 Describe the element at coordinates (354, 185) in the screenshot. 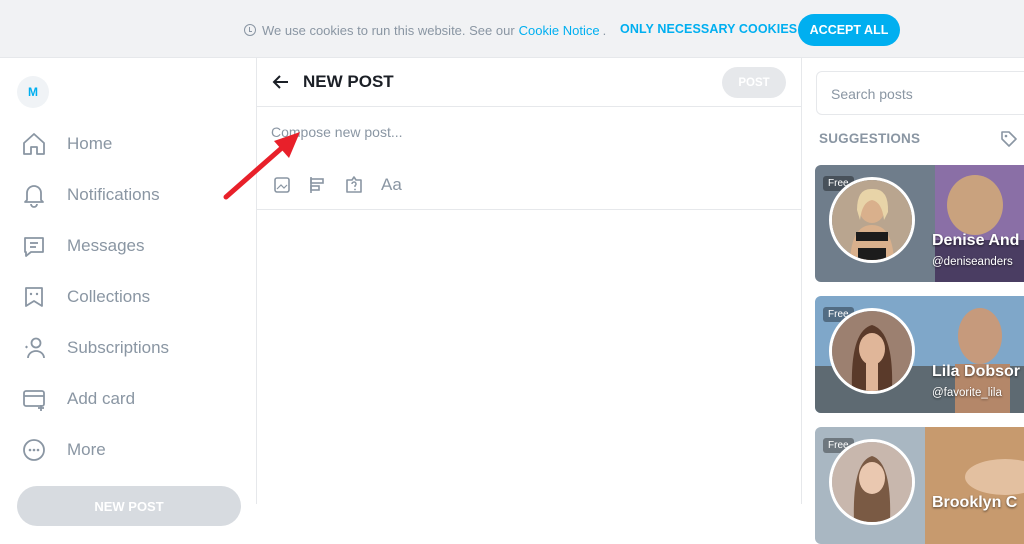

I see `quiz-icon` at that location.